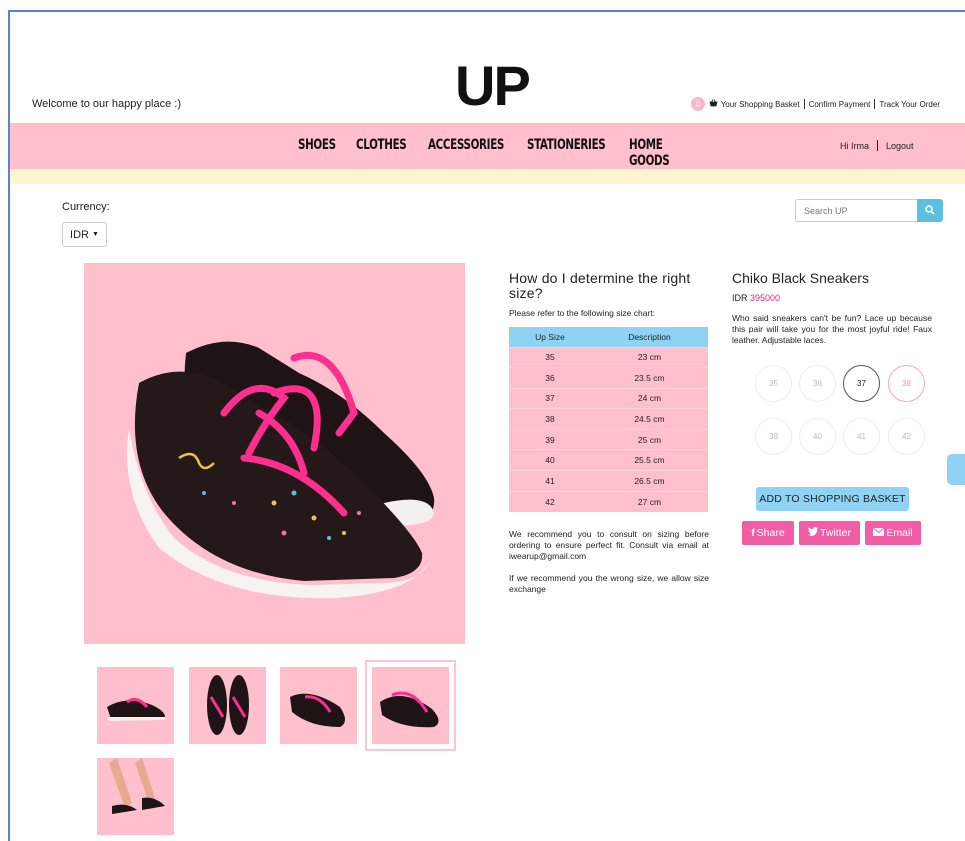 The width and height of the screenshot is (965, 841). Describe the element at coordinates (899, 533) in the screenshot. I see `email-label: Email` at that location.